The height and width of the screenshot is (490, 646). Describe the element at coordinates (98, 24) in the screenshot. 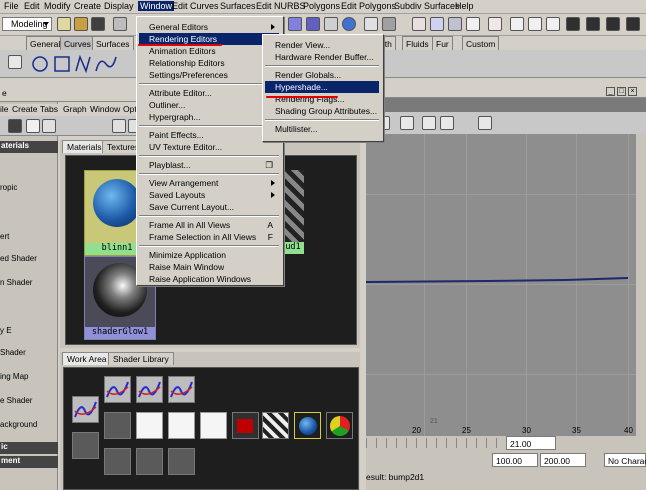

I see `save-scene-icon` at that location.